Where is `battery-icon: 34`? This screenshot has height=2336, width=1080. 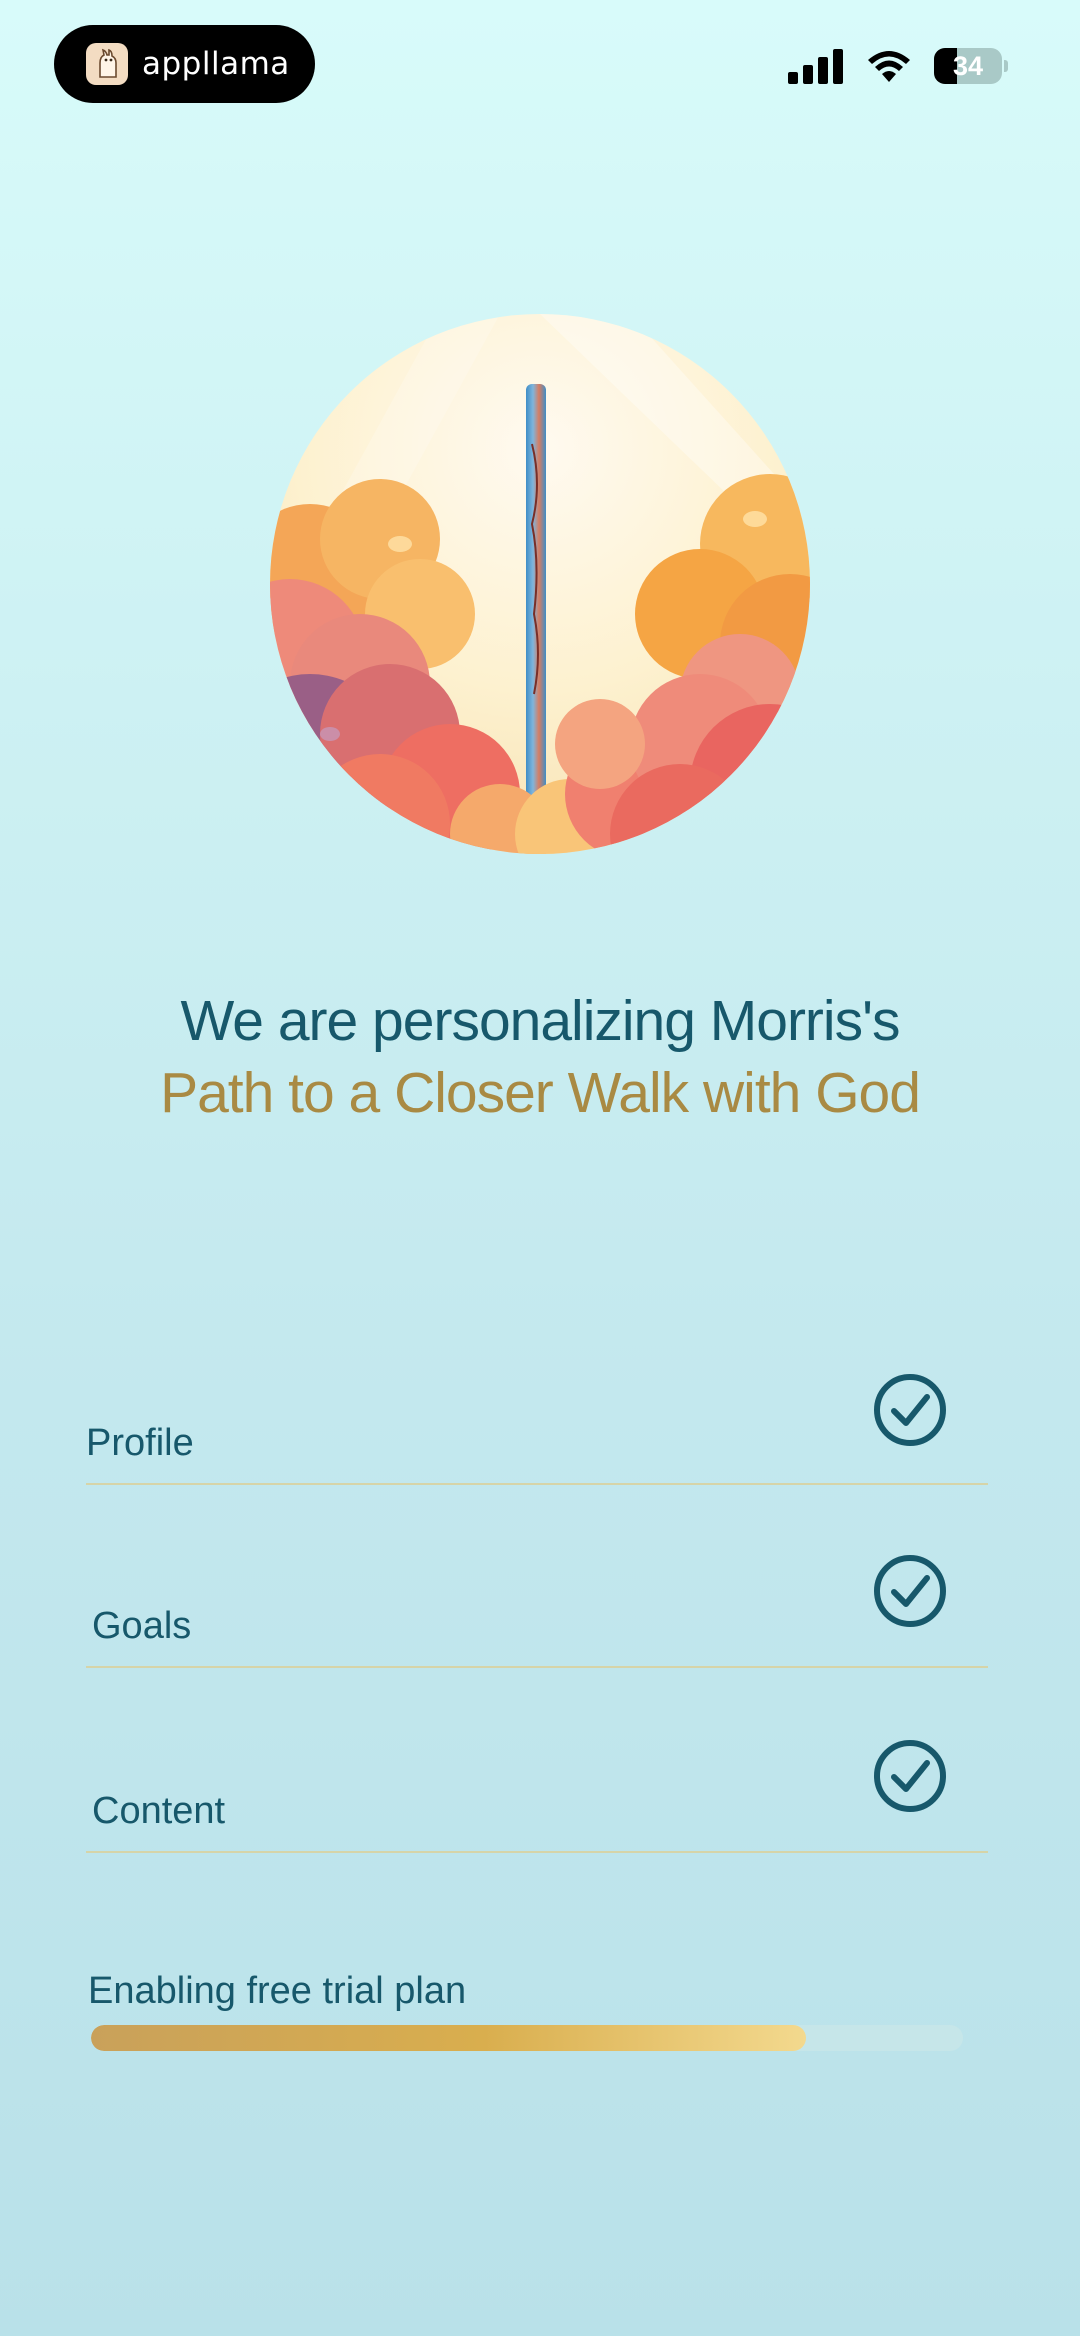 battery-icon: 34 is located at coordinates (968, 66).